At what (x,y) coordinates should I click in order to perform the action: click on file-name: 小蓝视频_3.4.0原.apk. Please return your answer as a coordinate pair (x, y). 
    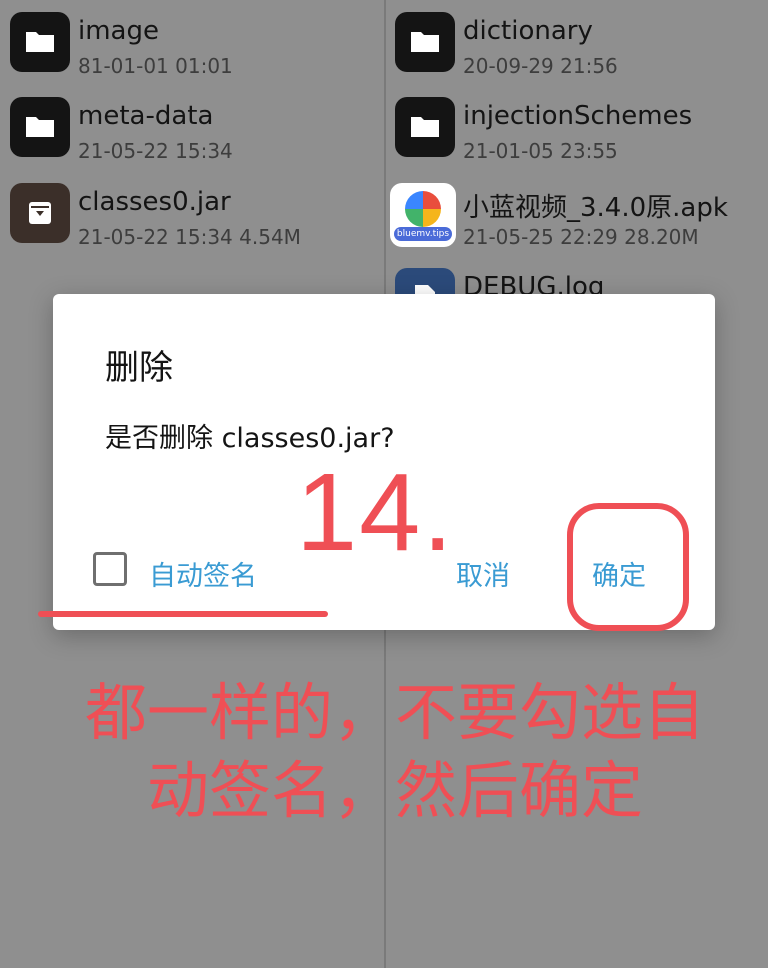
    Looking at the image, I should click on (595, 208).